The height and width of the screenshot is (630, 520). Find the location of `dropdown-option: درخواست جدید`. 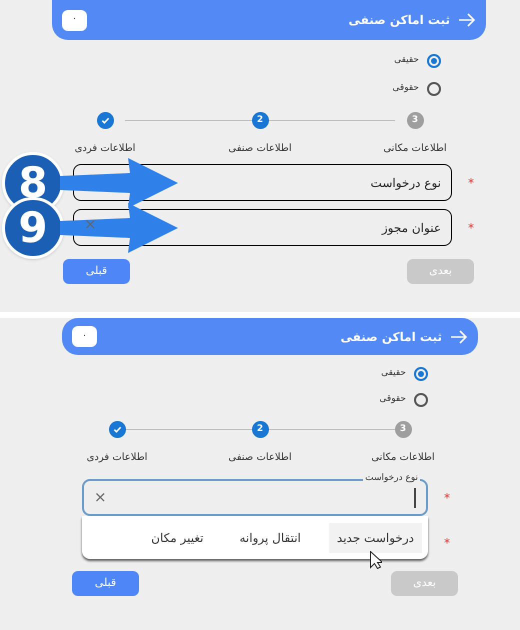

dropdown-option: درخواست جدید is located at coordinates (375, 537).